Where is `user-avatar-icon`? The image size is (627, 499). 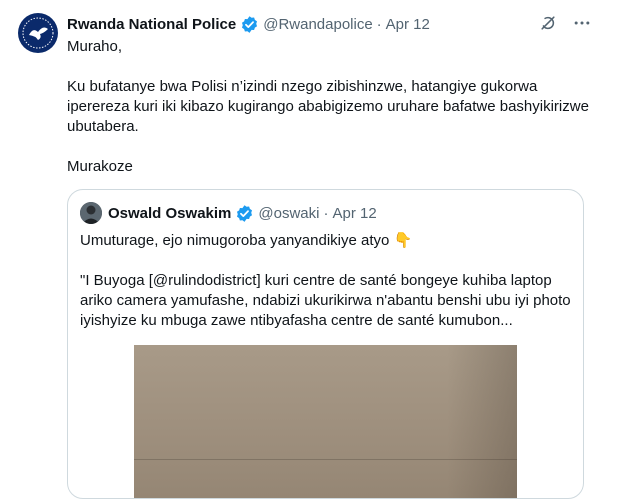
user-avatar-icon is located at coordinates (91, 213).